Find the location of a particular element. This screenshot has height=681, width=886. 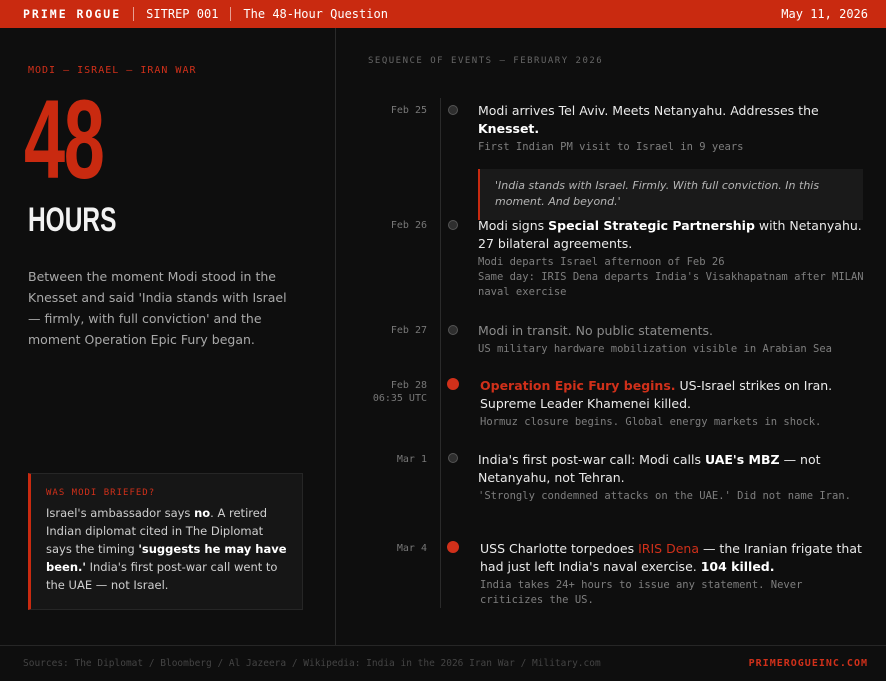

event-detail: Modi departs Israel afternoon of Feb 26 is located at coordinates (601, 262).